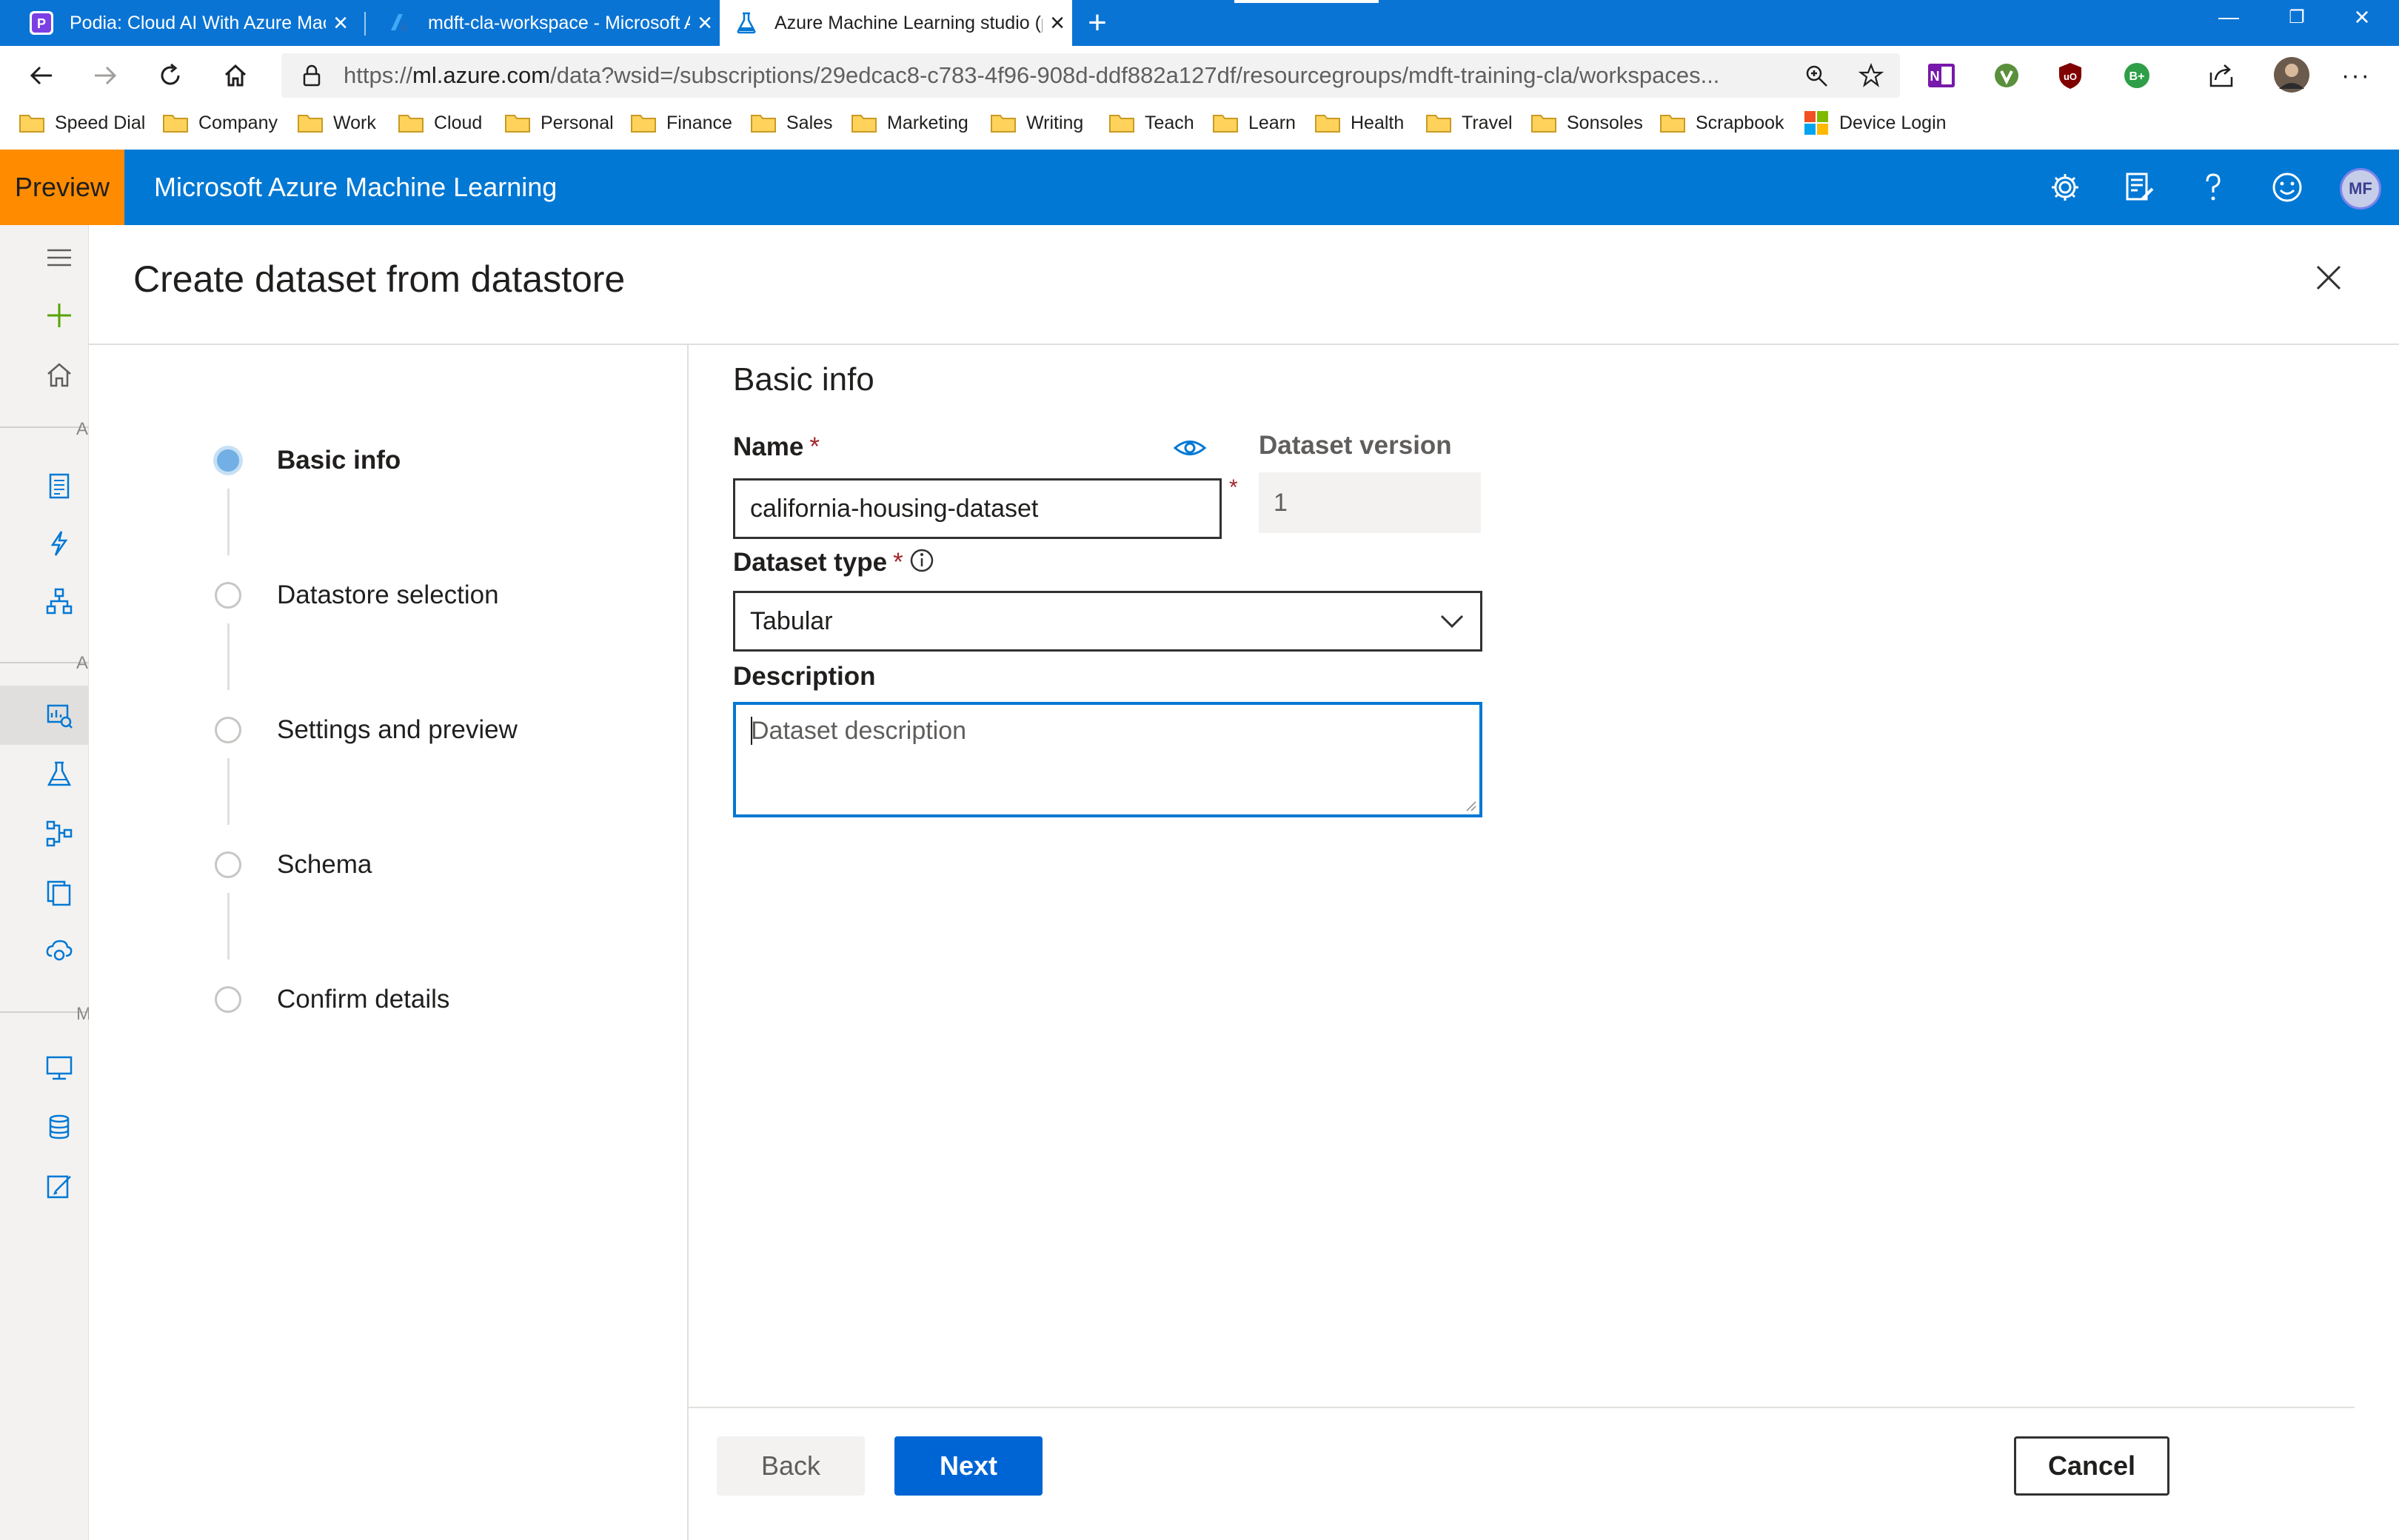  What do you see at coordinates (2291, 75) in the screenshot?
I see `profile-avatar` at bounding box center [2291, 75].